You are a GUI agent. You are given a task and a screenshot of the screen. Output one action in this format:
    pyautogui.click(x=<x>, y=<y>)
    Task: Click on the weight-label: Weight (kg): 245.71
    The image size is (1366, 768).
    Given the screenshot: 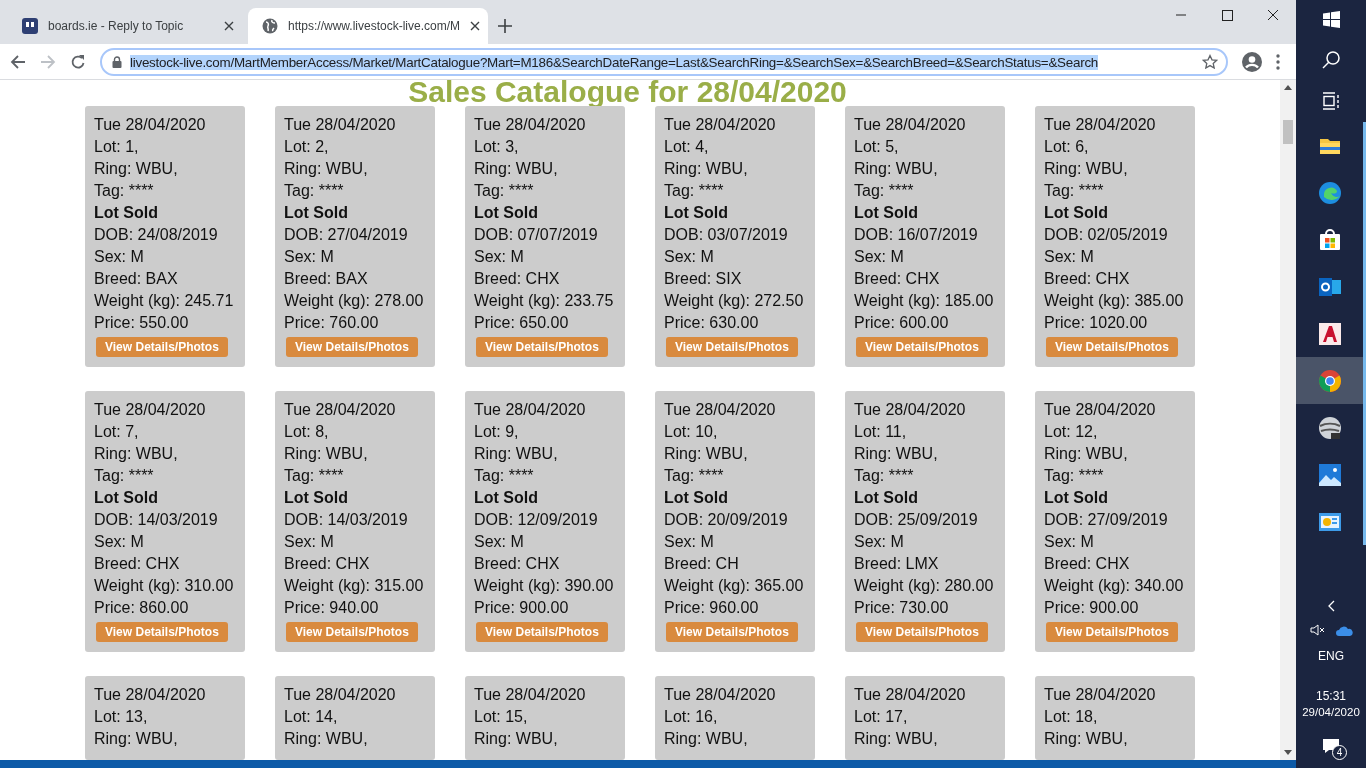 What is the action you would take?
    pyautogui.click(x=164, y=301)
    